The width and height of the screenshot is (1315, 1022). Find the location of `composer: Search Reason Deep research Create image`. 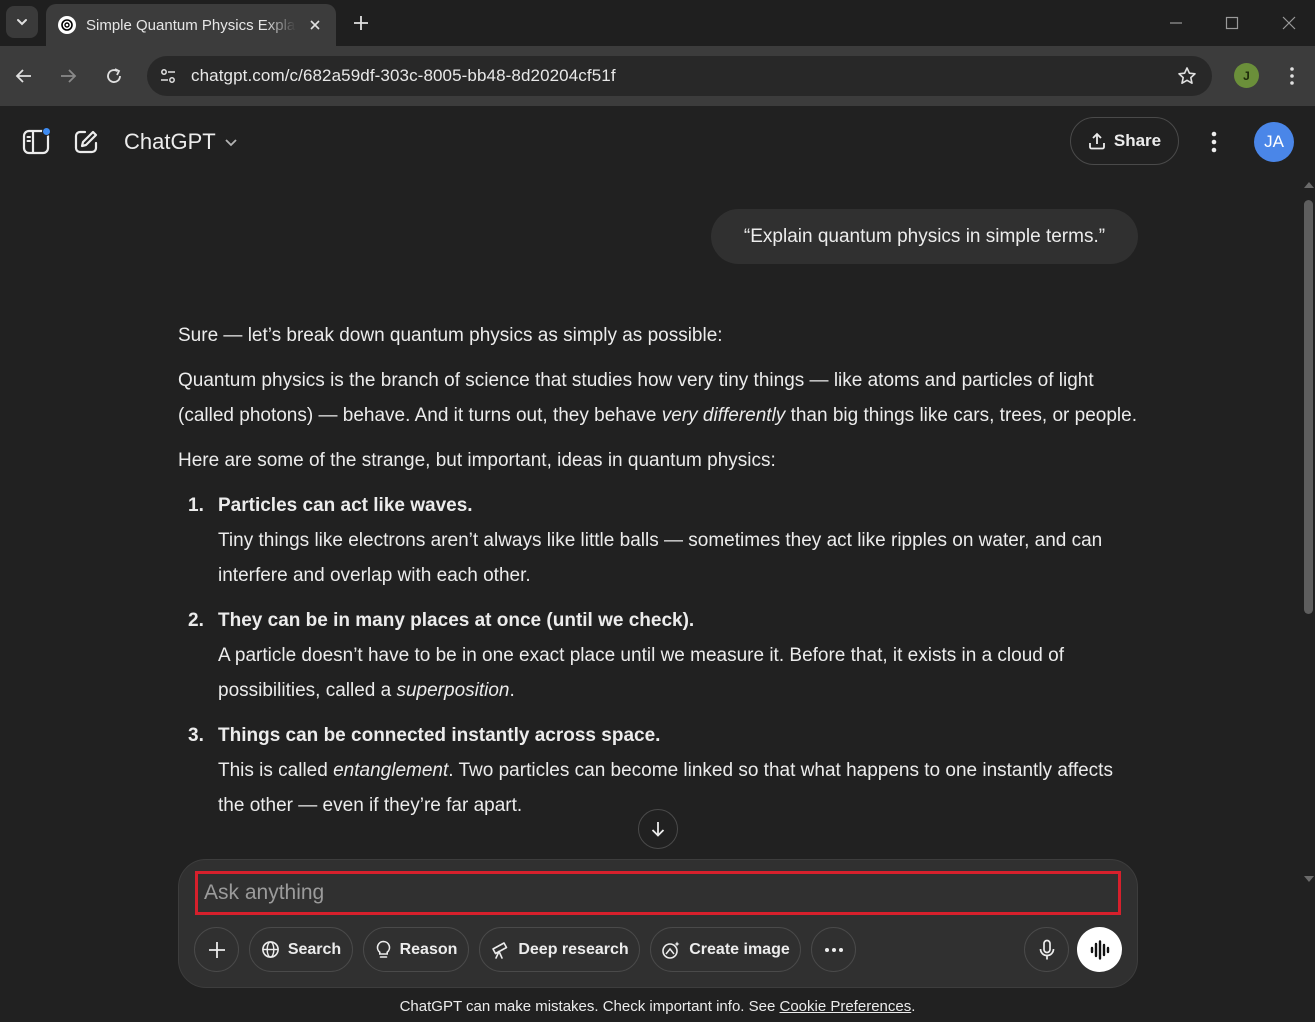

composer: Search Reason Deep research Create image is located at coordinates (658, 923).